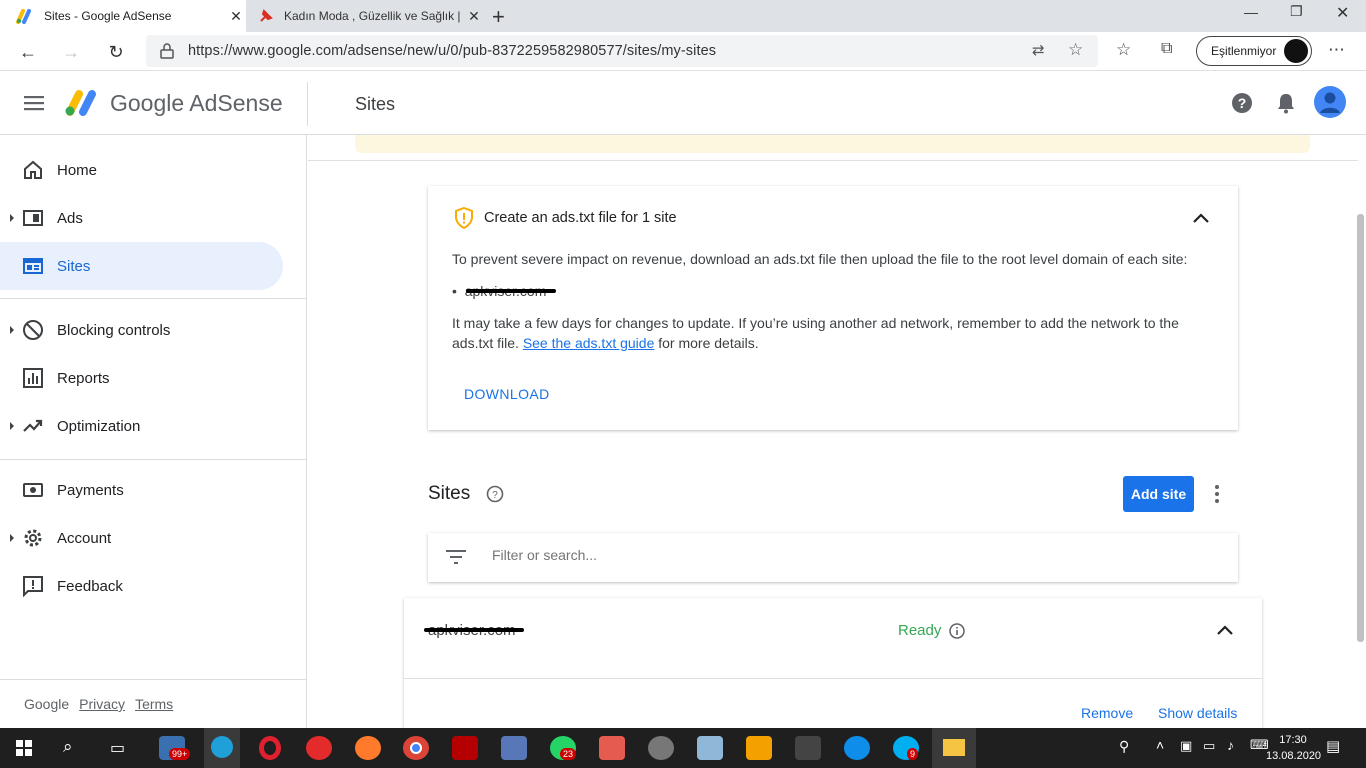  What do you see at coordinates (123, 16) in the screenshot?
I see `tab-adsense: Sites - Google AdSense ✕` at bounding box center [123, 16].